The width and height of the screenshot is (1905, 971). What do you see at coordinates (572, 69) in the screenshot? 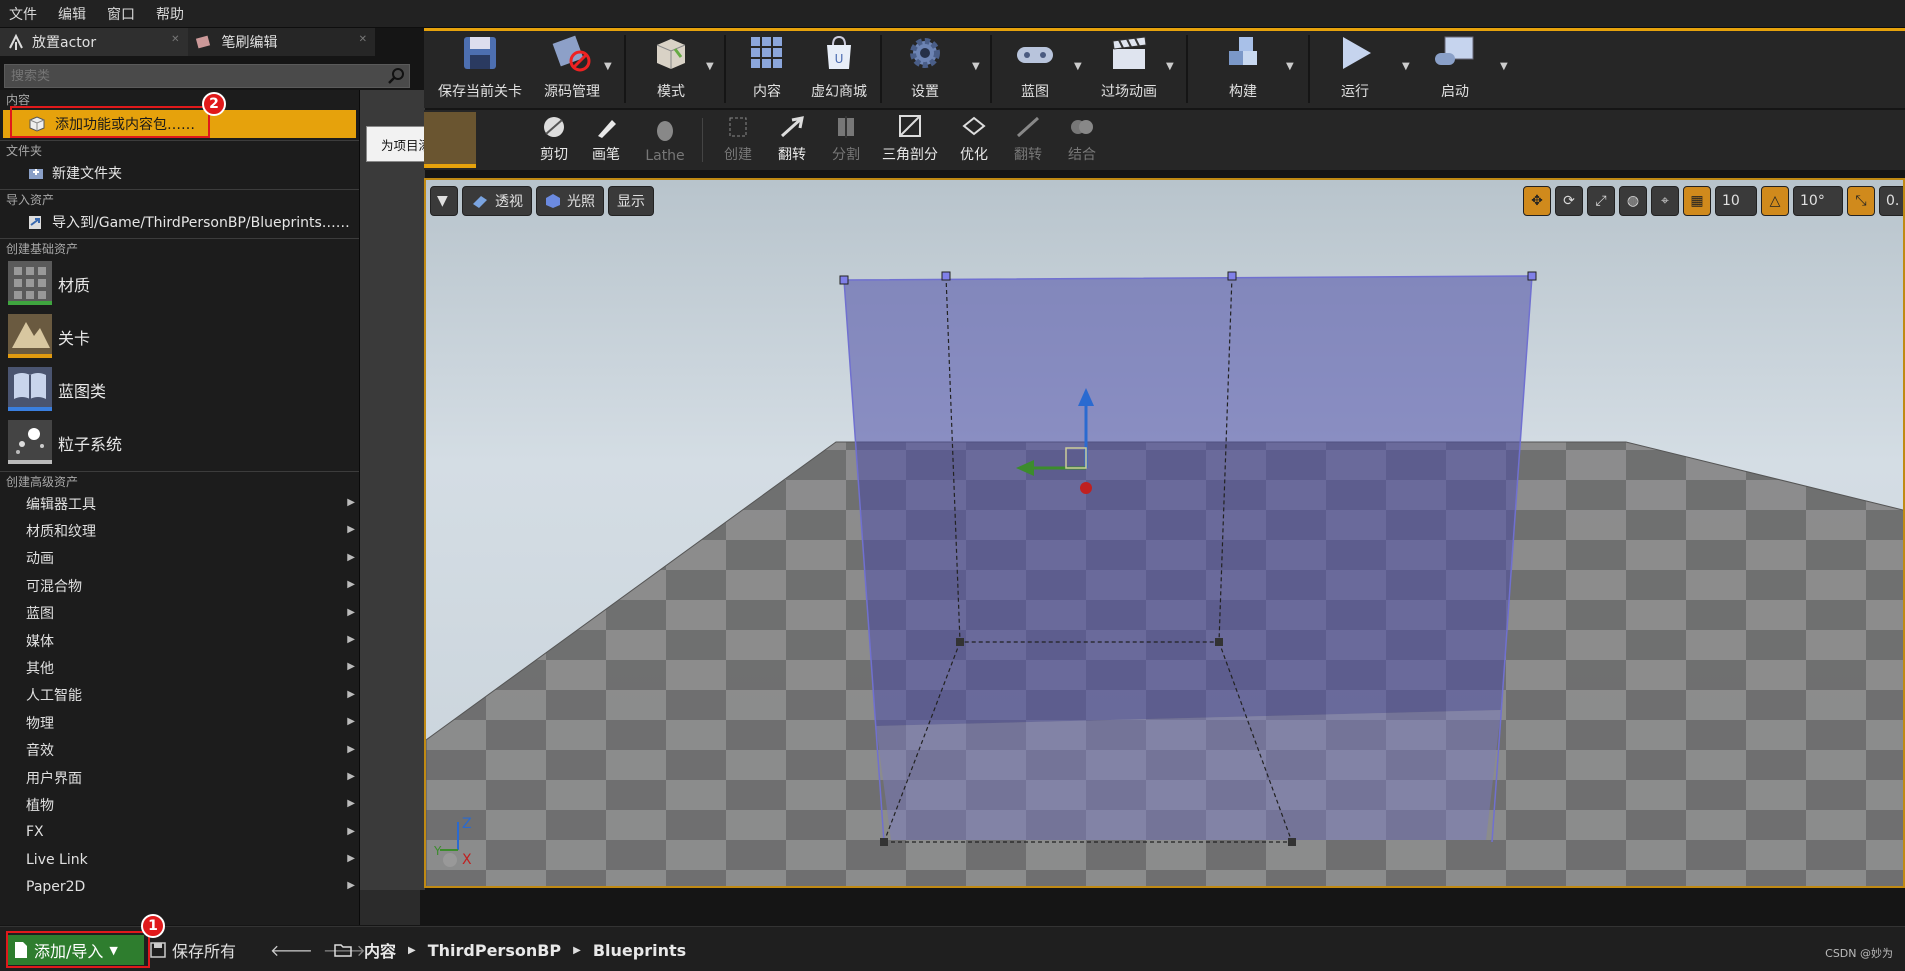
I see `source-control-button: 源码管理` at bounding box center [572, 69].